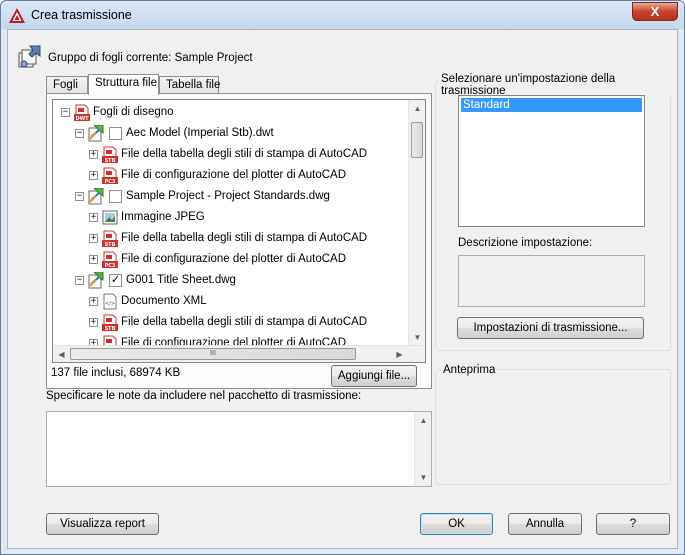 This screenshot has height=555, width=685. Describe the element at coordinates (399, 354) in the screenshot. I see `scroll-right-icon: ▶` at that location.